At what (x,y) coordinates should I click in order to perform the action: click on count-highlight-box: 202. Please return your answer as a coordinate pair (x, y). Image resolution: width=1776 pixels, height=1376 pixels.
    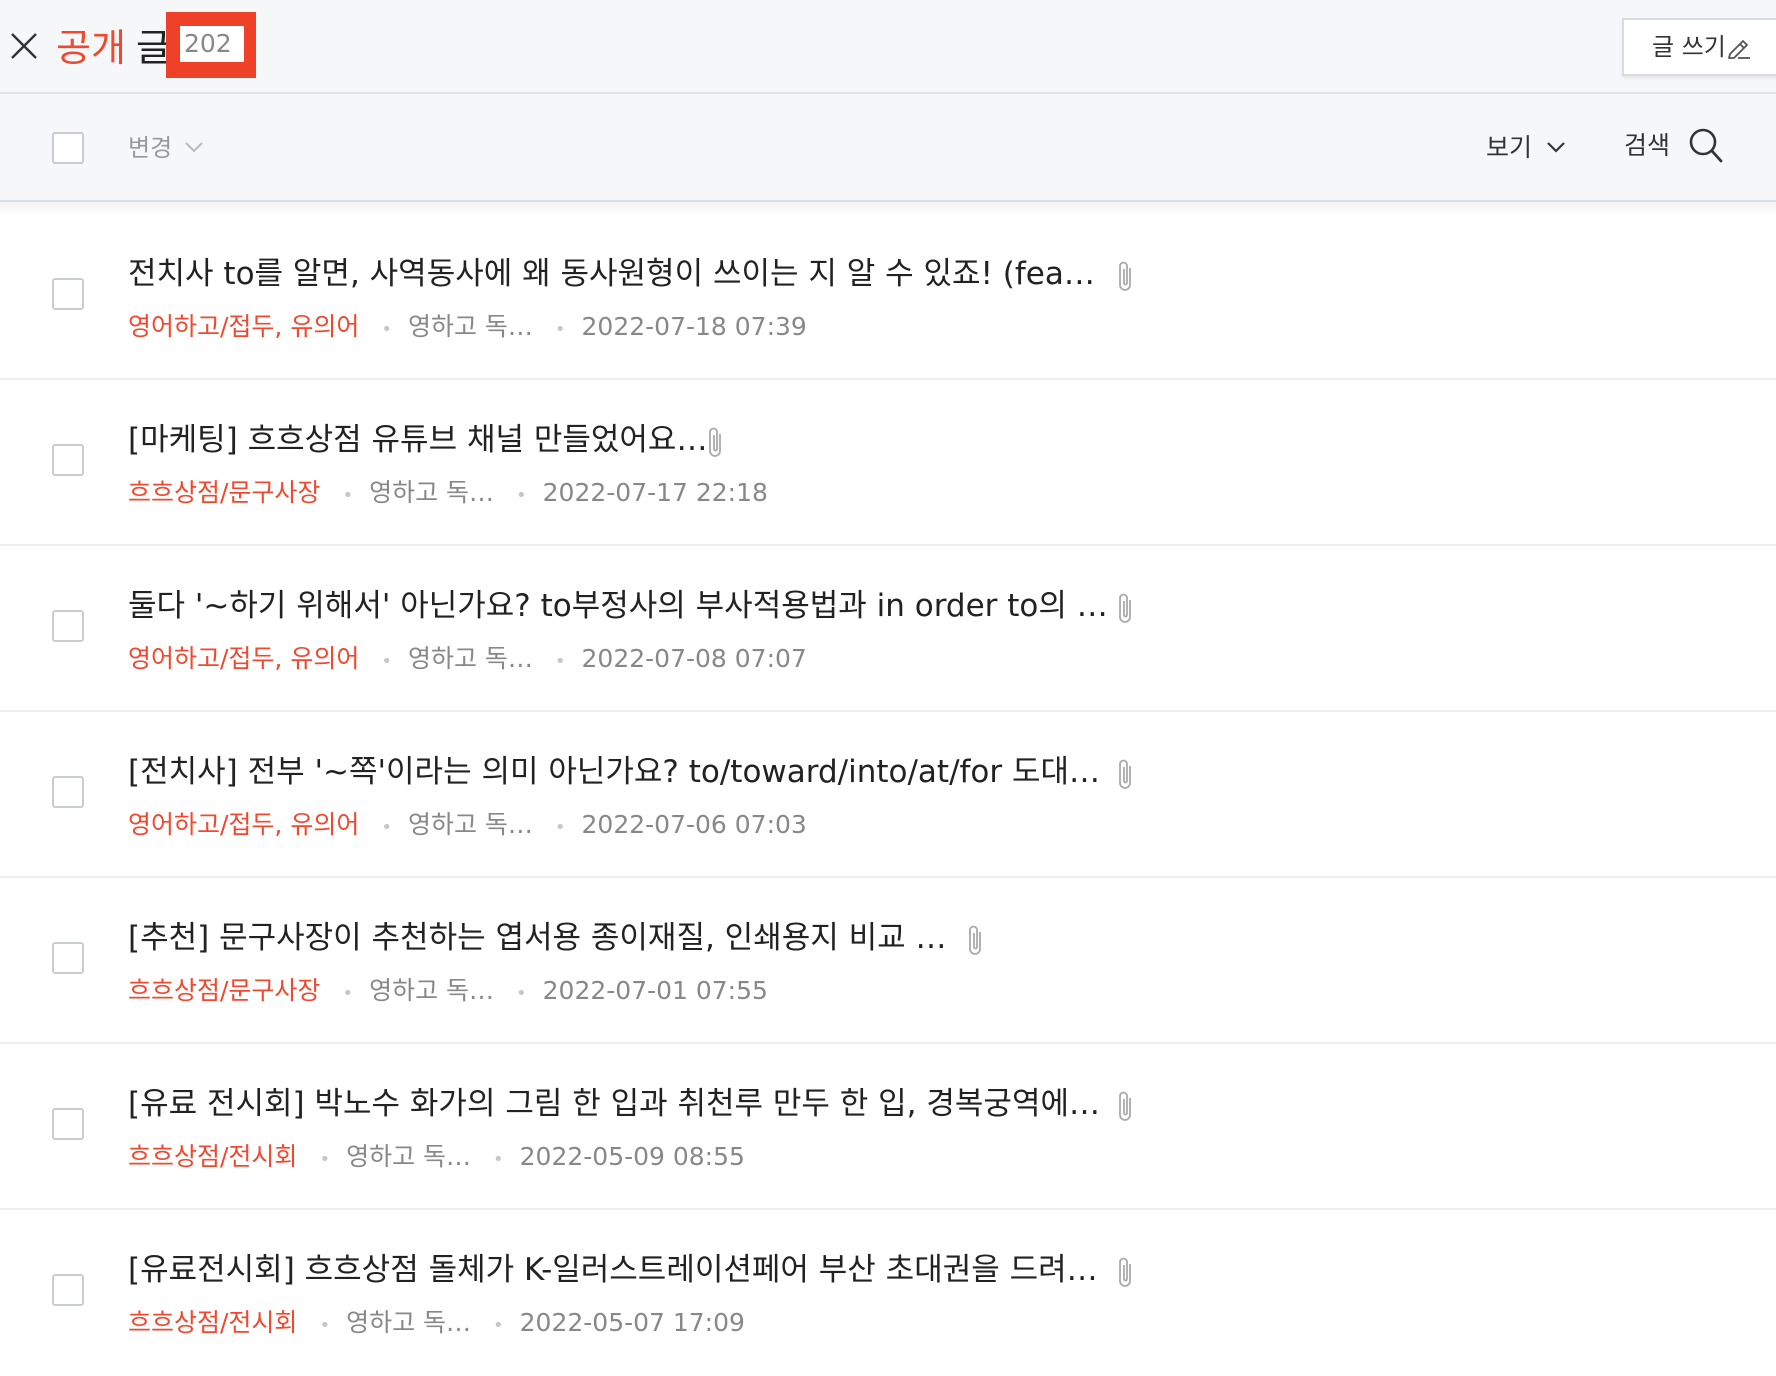
    Looking at the image, I should click on (211, 45).